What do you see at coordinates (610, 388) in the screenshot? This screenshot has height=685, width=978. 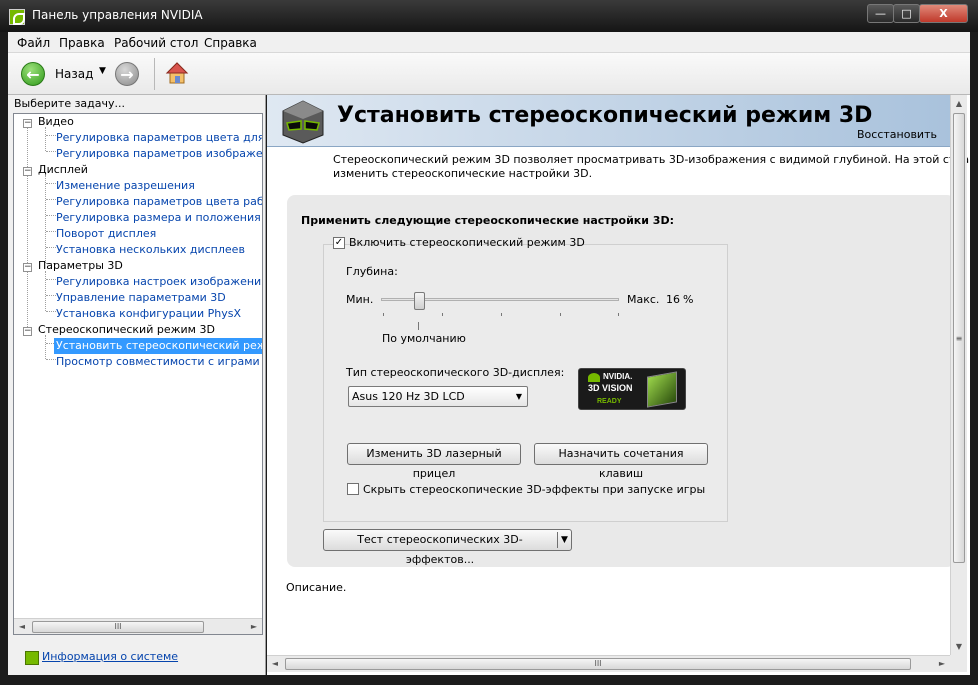 I see `badge-line-2: 3D VISION` at bounding box center [610, 388].